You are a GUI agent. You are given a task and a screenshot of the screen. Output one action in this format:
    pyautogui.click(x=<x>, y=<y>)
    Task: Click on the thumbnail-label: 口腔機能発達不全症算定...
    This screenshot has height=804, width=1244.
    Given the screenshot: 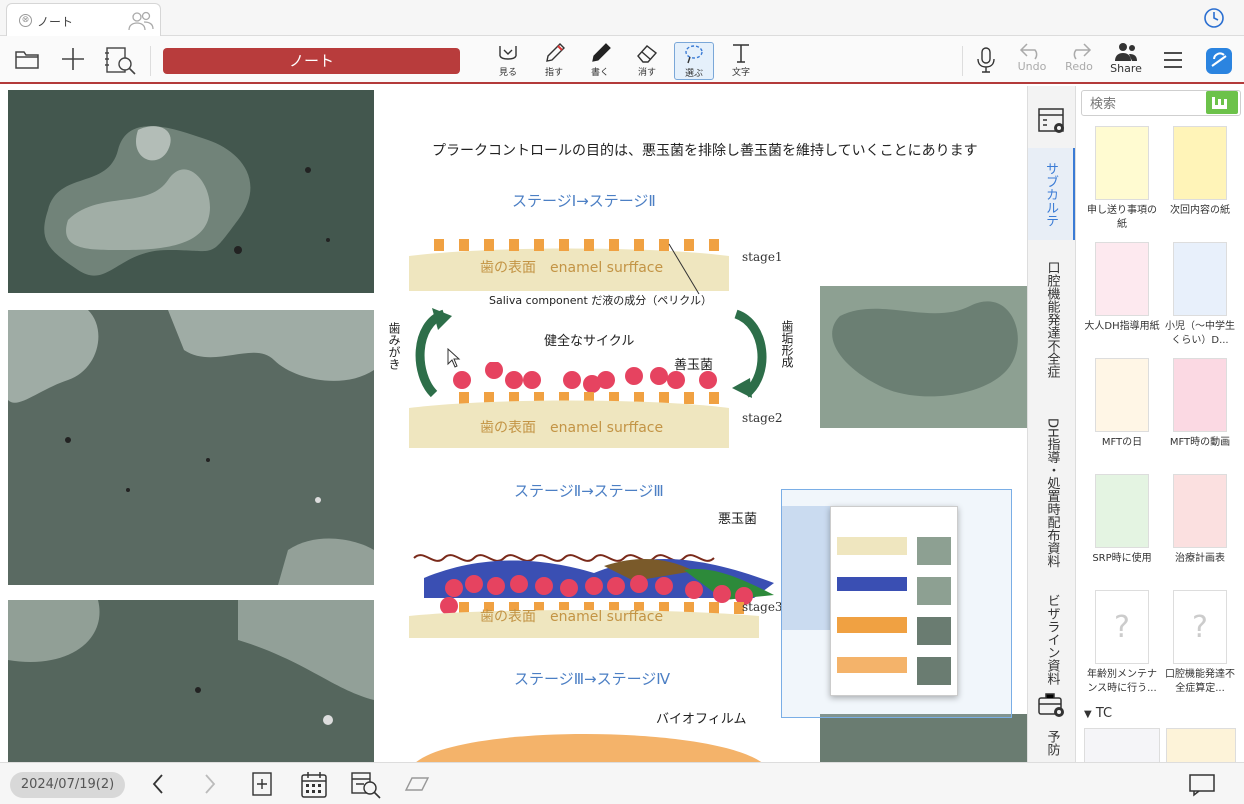 What is the action you would take?
    pyautogui.click(x=1200, y=681)
    